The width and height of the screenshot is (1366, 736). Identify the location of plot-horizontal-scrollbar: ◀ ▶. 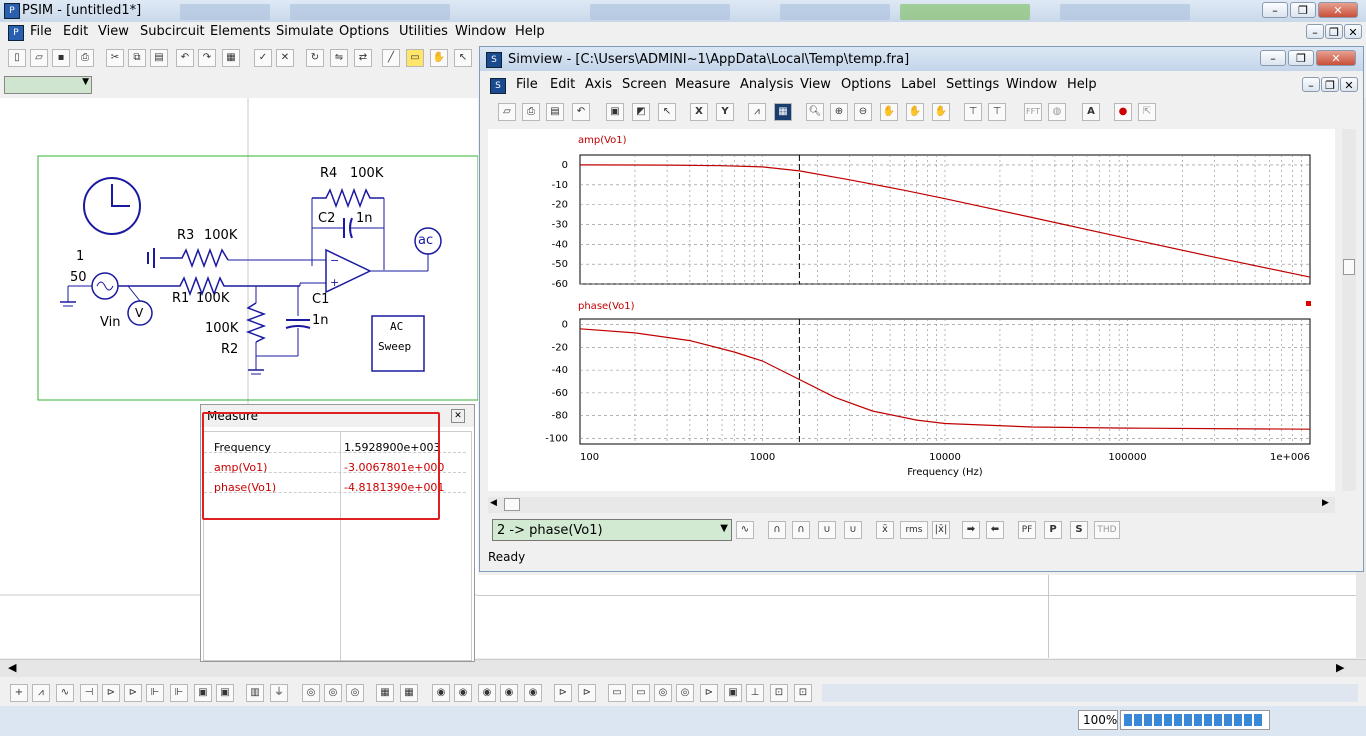
(911, 505).